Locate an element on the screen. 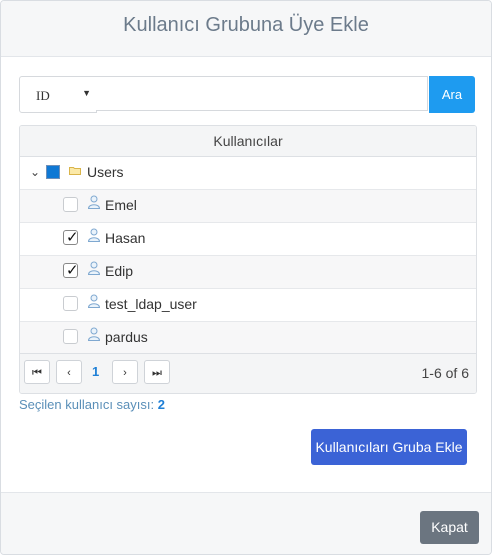  add-users-to-group-button: Kullanıcıları Gruba Ekle is located at coordinates (389, 447).